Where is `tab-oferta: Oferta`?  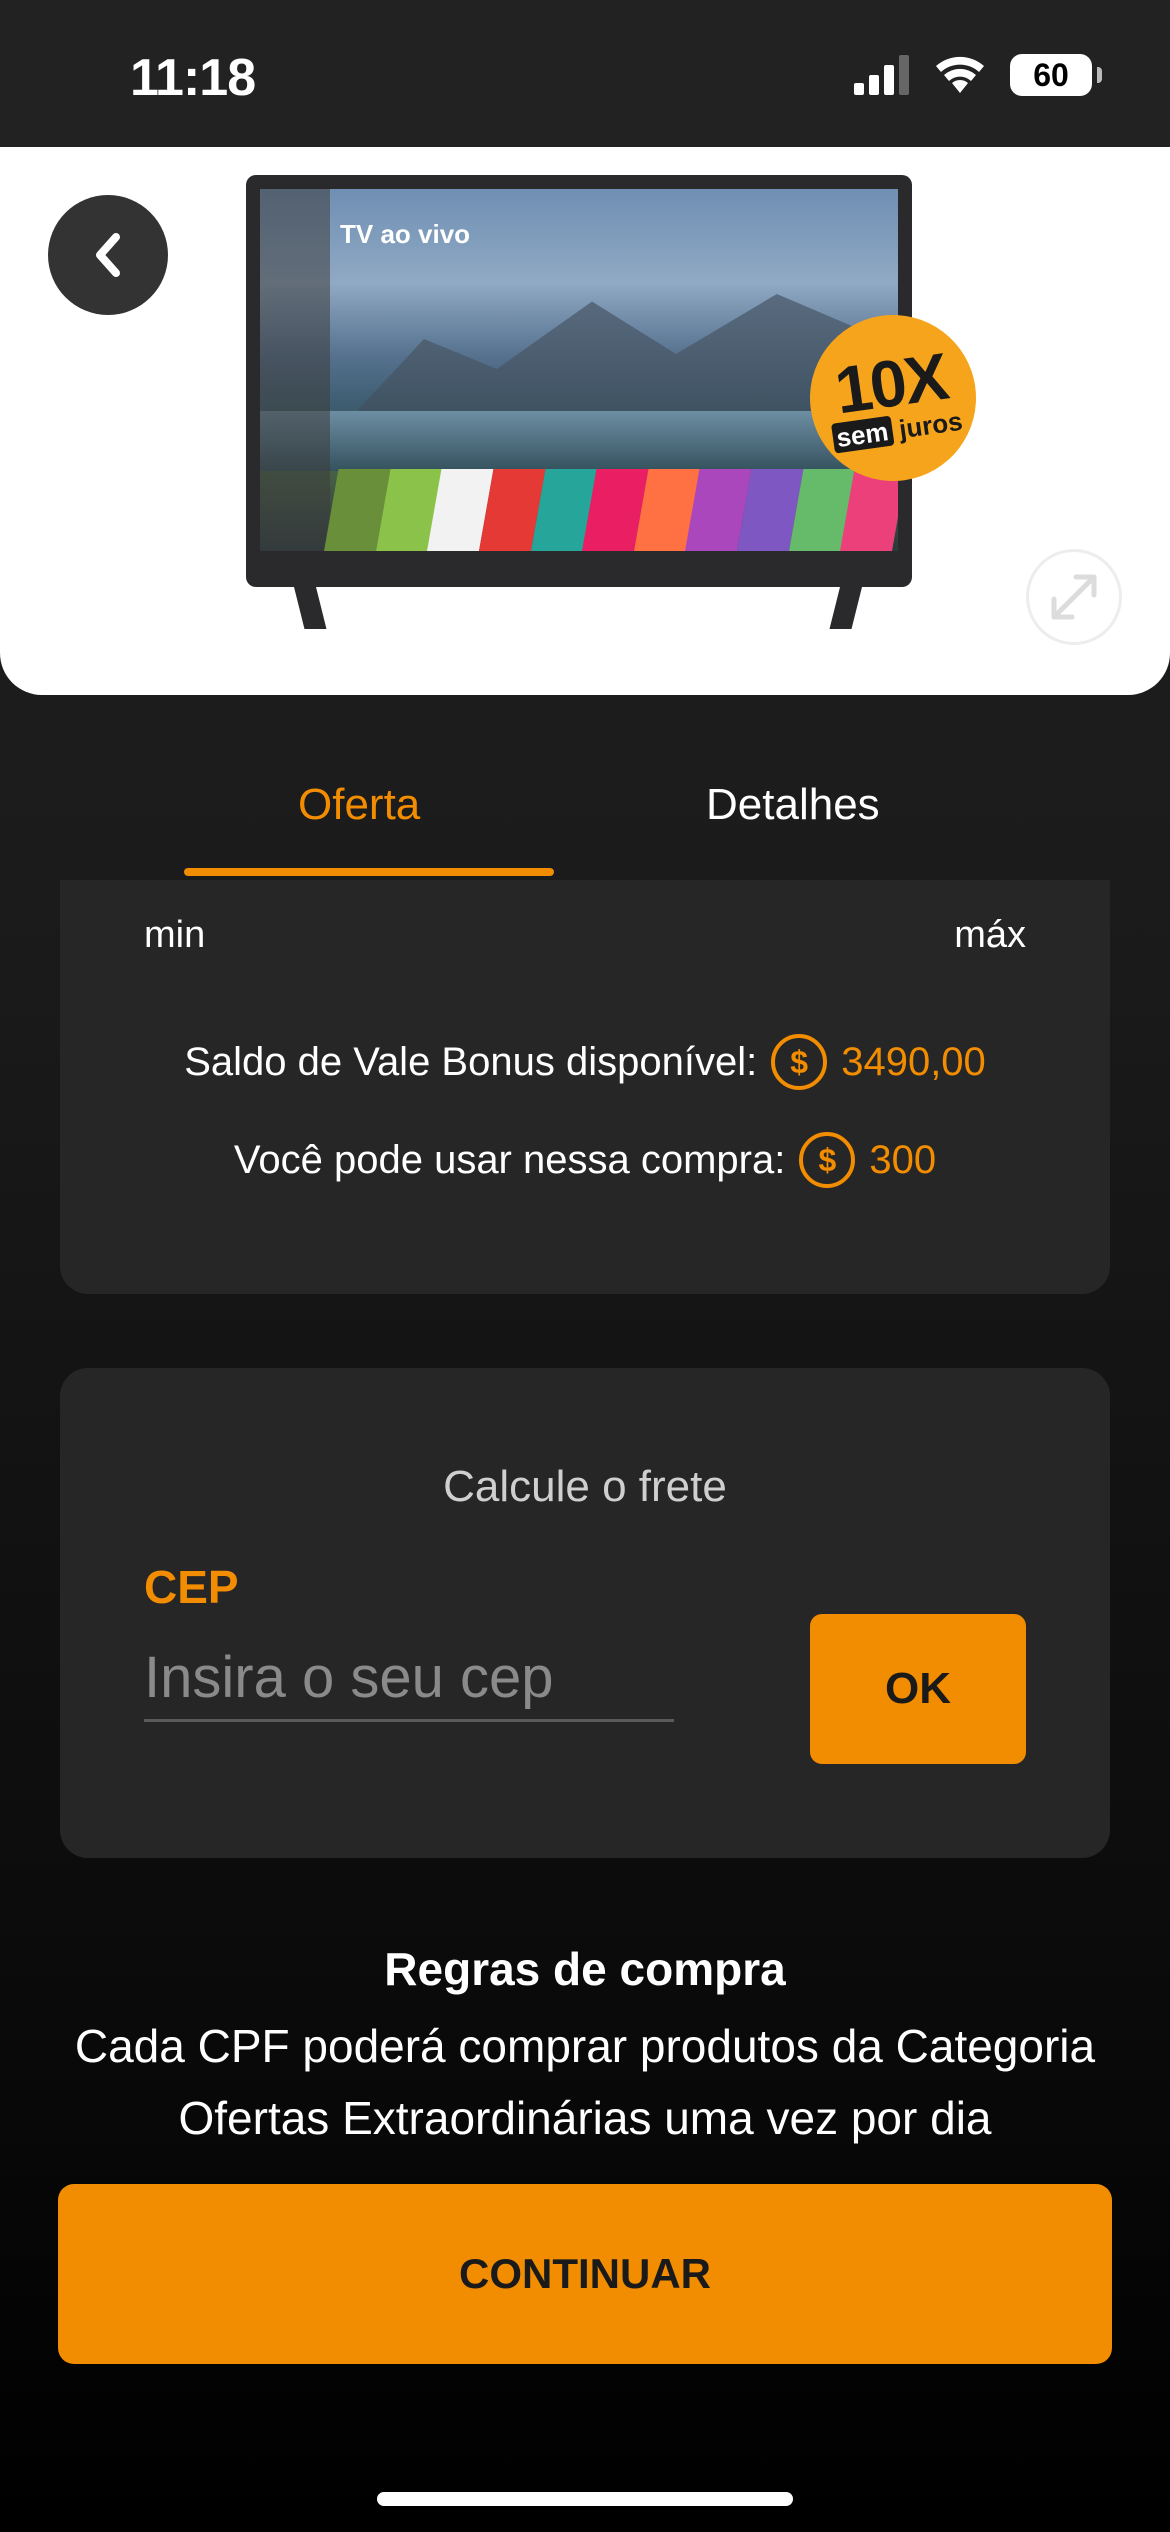
tab-oferta: Oferta is located at coordinates (359, 805).